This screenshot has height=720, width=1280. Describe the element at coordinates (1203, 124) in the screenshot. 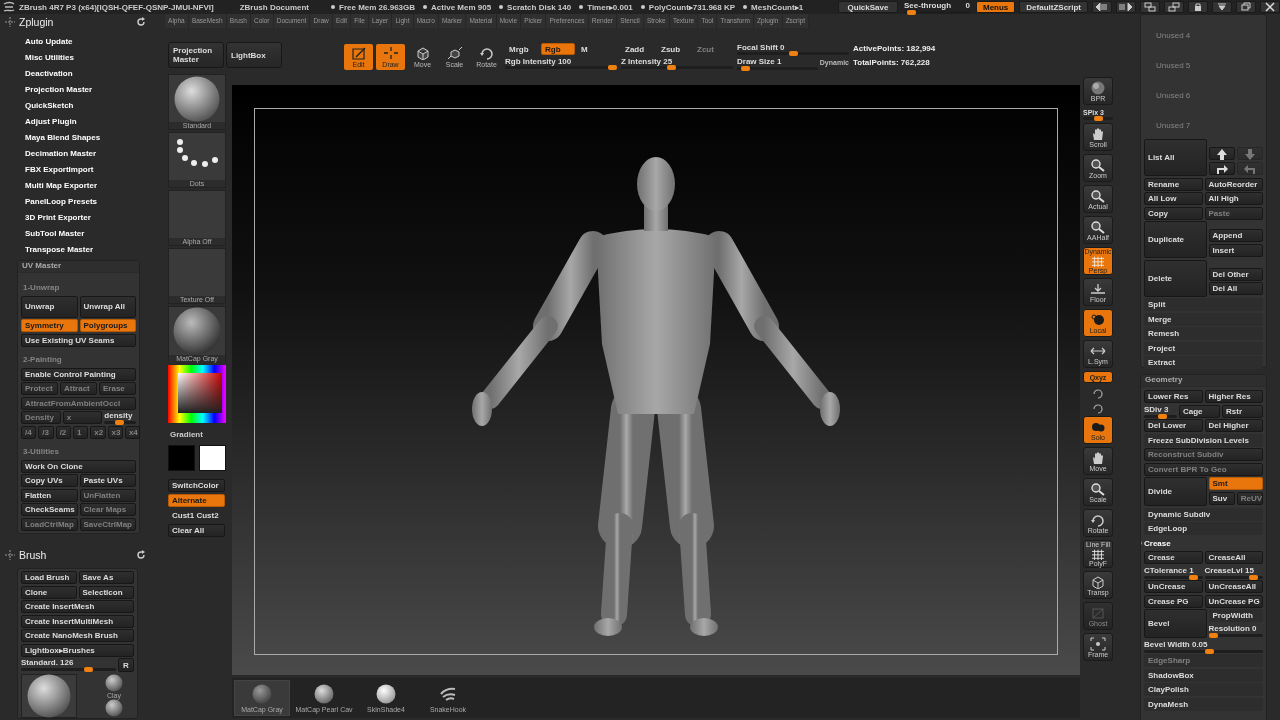

I see `subtool-slot: Unused 7` at that location.